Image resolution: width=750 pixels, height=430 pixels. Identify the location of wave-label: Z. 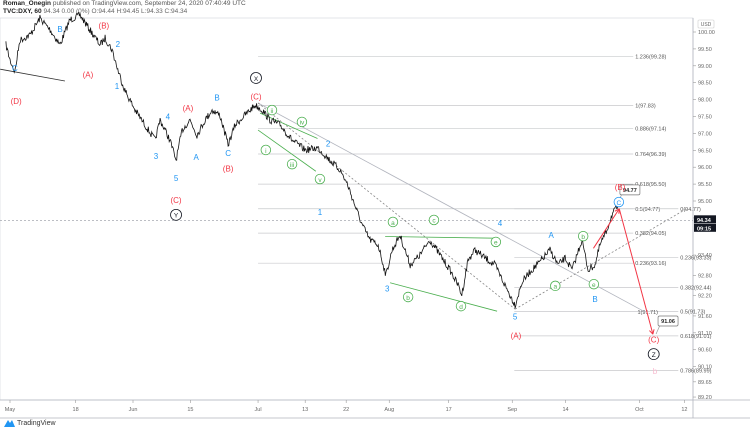
(654, 355).